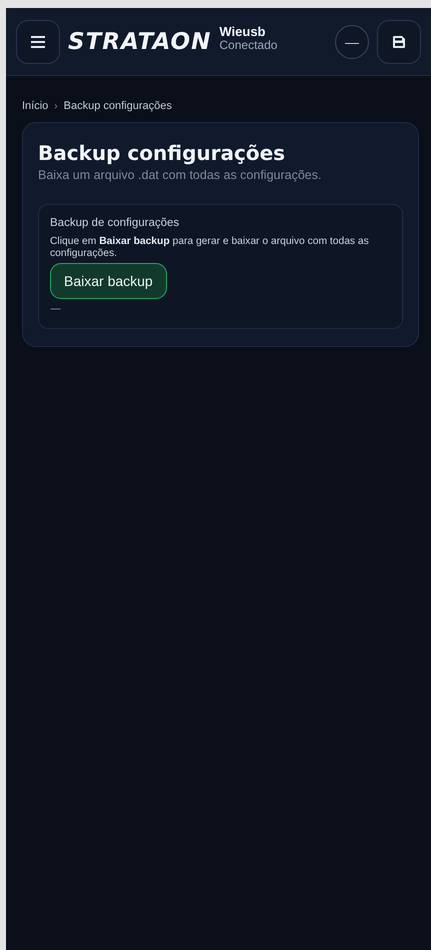  What do you see at coordinates (352, 41) in the screenshot?
I see `status-button: —` at bounding box center [352, 41].